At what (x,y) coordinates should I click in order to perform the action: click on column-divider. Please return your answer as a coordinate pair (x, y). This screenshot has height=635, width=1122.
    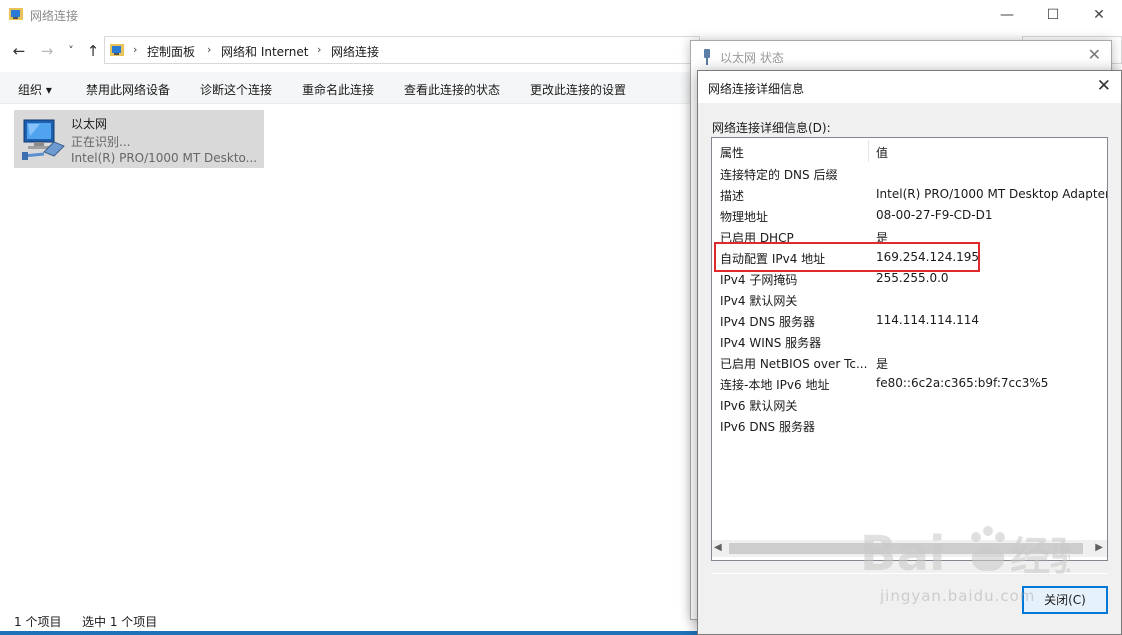
    Looking at the image, I should click on (868, 151).